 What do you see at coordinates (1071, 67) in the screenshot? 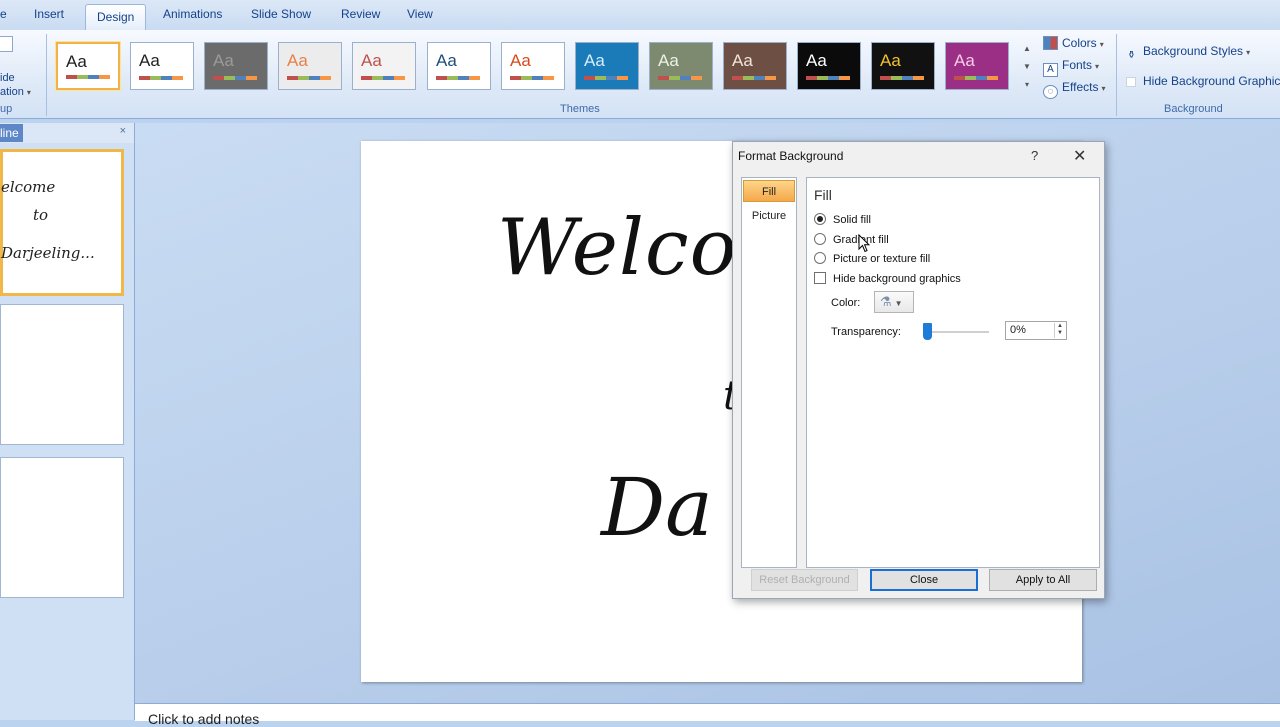
I see `fonts-button: A Fonts ▾` at bounding box center [1071, 67].